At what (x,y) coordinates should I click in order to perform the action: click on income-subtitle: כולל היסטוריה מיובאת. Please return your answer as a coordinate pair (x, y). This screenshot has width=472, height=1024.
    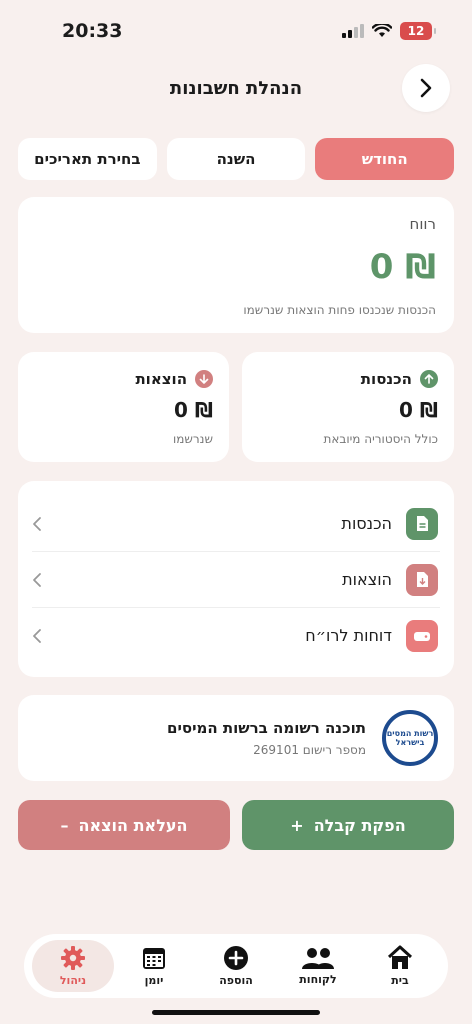
    Looking at the image, I should click on (381, 439).